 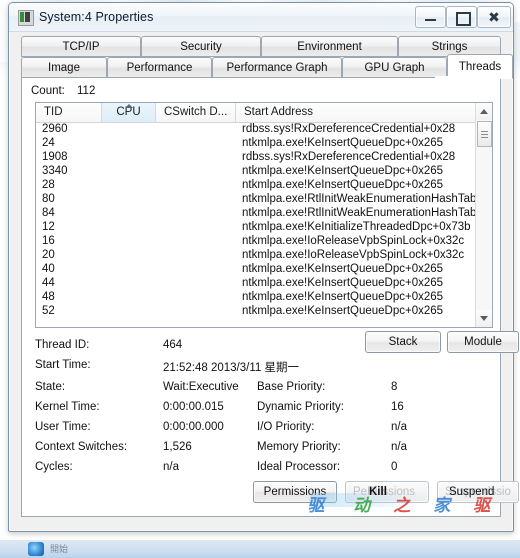 I want to click on thread-id-value: 464, so click(x=173, y=345).